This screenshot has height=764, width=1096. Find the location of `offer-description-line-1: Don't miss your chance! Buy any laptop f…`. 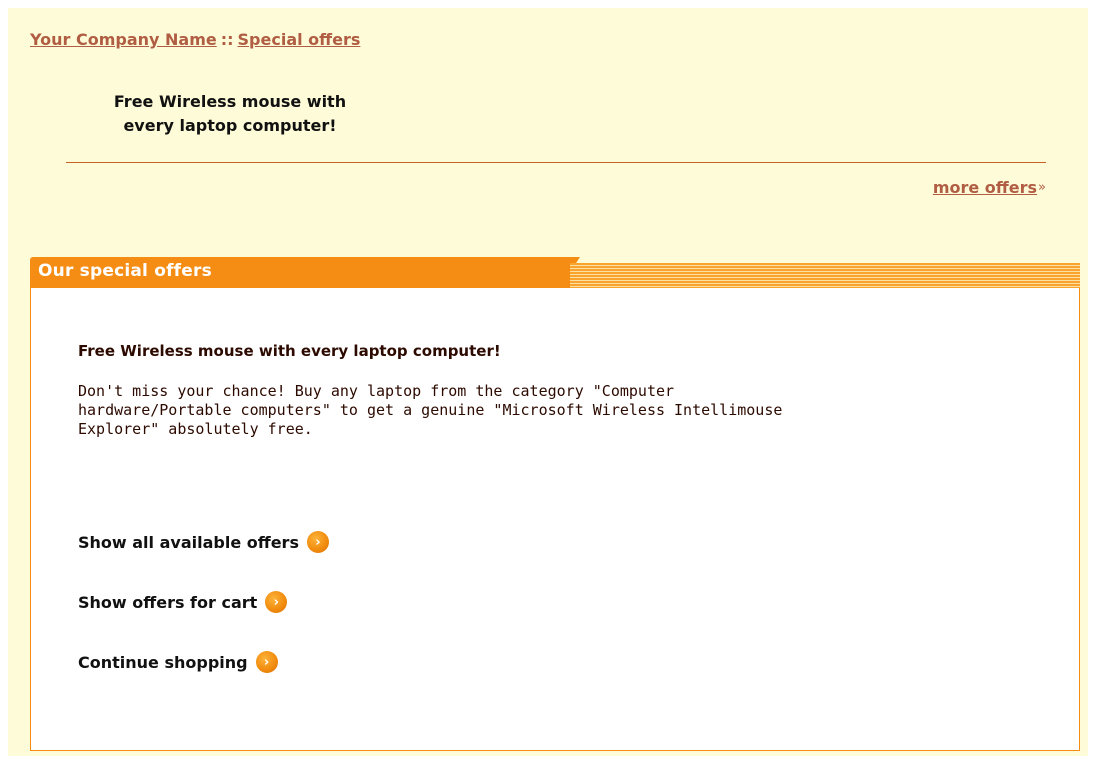

offer-description-line-1: Don't miss your chance! Buy any laptop f… is located at coordinates (376, 391).